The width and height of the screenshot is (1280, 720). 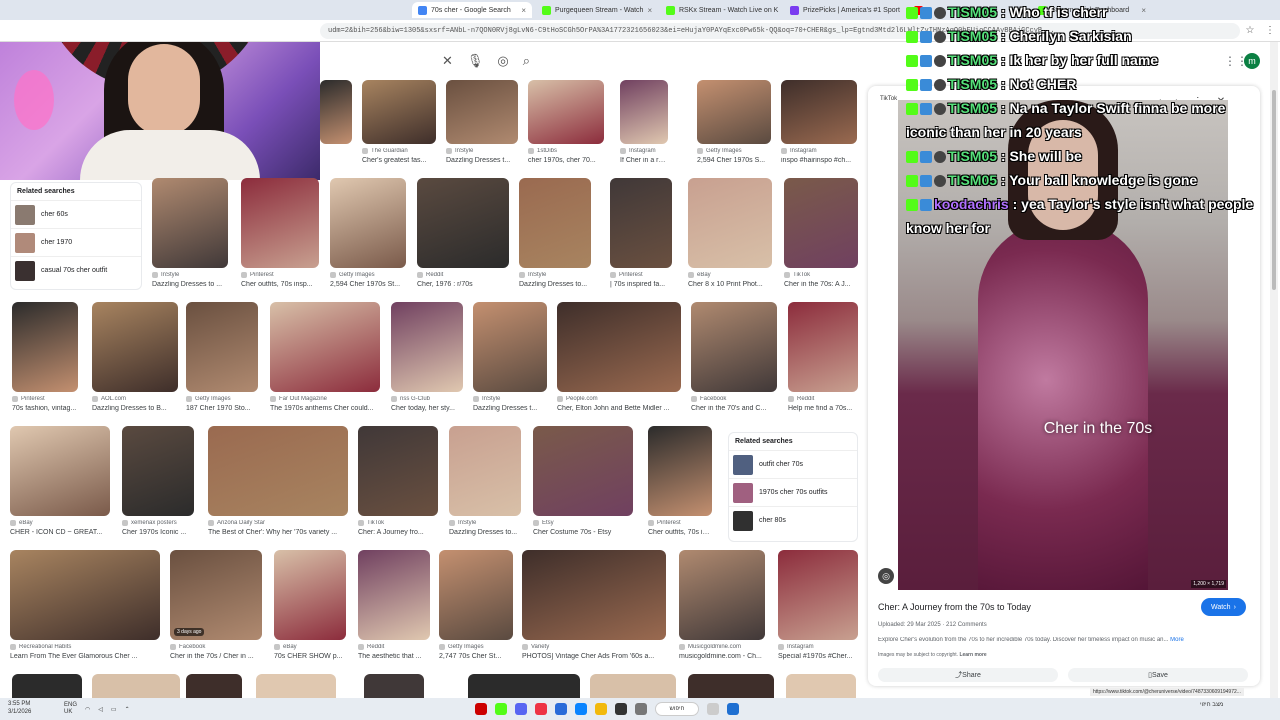 What do you see at coordinates (526, 61) in the screenshot?
I see `search-icon: ⌕` at bounding box center [526, 61].